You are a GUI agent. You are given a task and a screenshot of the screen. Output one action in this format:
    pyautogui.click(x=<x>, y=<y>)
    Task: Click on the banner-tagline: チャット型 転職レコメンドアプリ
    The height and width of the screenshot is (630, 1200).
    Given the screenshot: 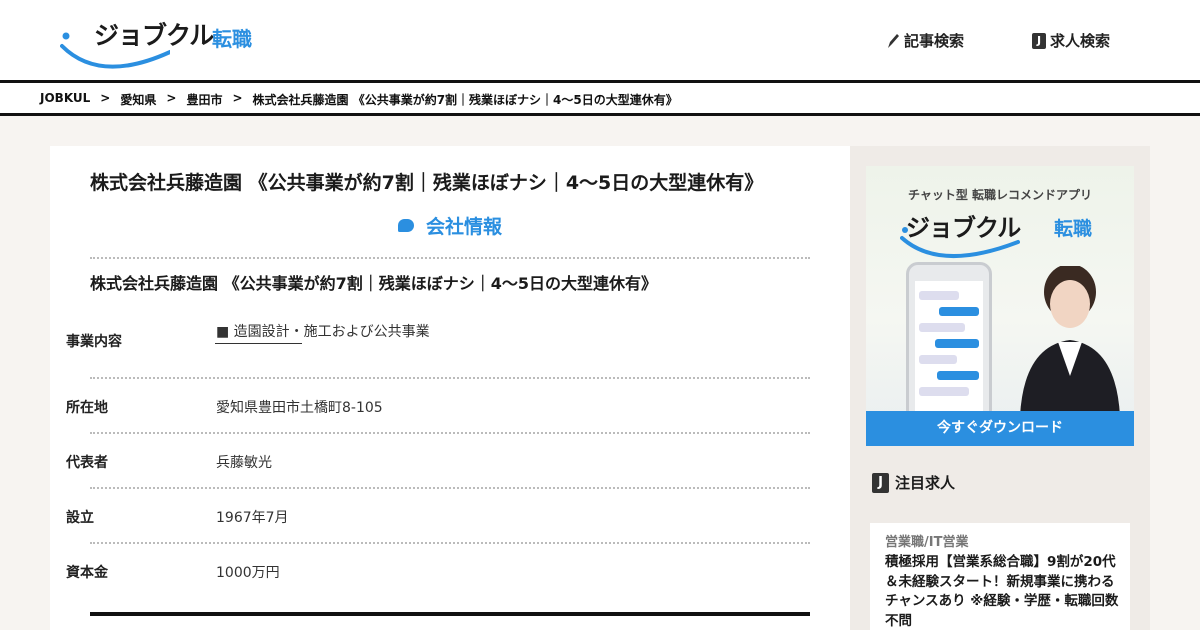 What is the action you would take?
    pyautogui.click(x=1000, y=195)
    